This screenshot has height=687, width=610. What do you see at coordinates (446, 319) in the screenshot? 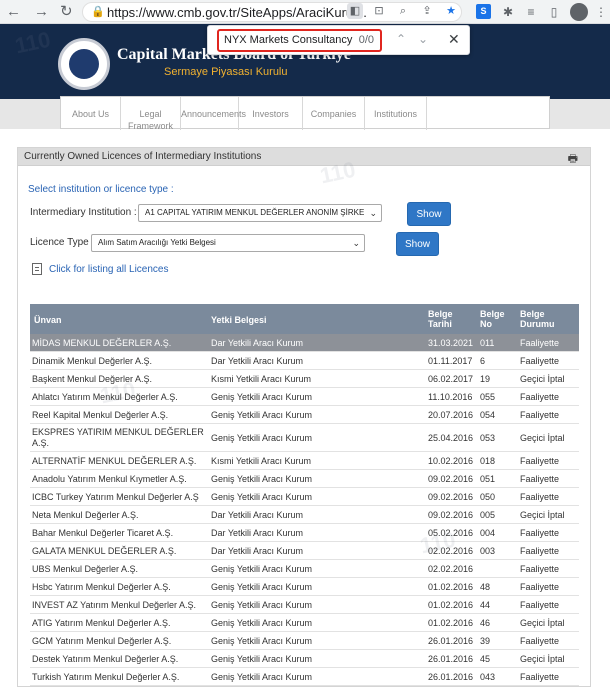
I see `col-tarih: Belge Tarihi` at bounding box center [446, 319].